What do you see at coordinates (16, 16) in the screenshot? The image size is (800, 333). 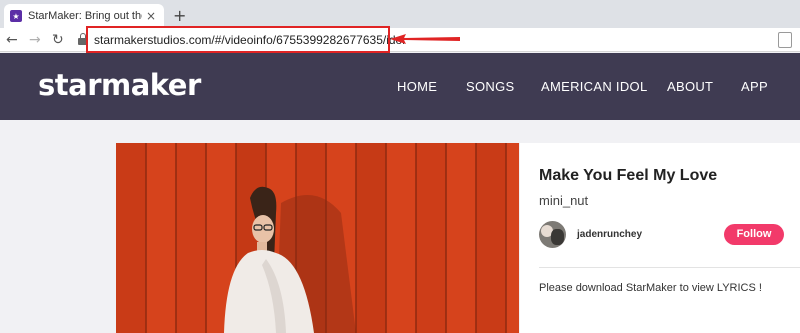 I see `starmaker-favicon-icon: ★` at bounding box center [16, 16].